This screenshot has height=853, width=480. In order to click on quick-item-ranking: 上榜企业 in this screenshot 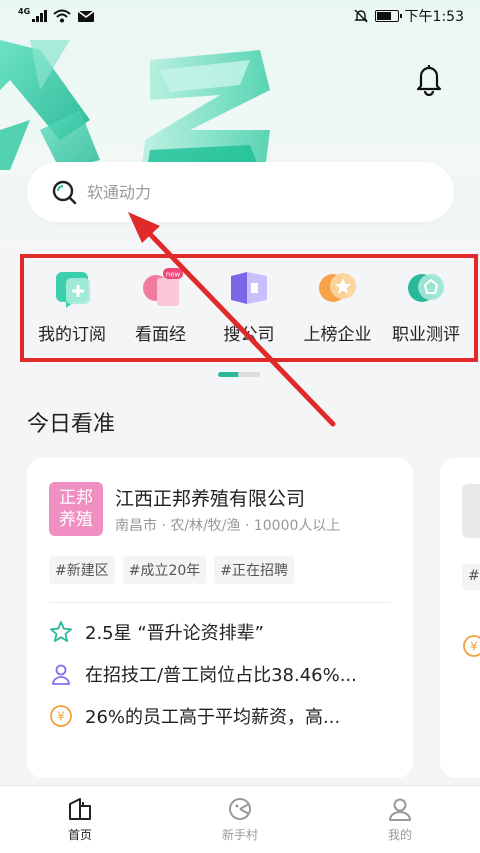, I will do `click(338, 305)`.